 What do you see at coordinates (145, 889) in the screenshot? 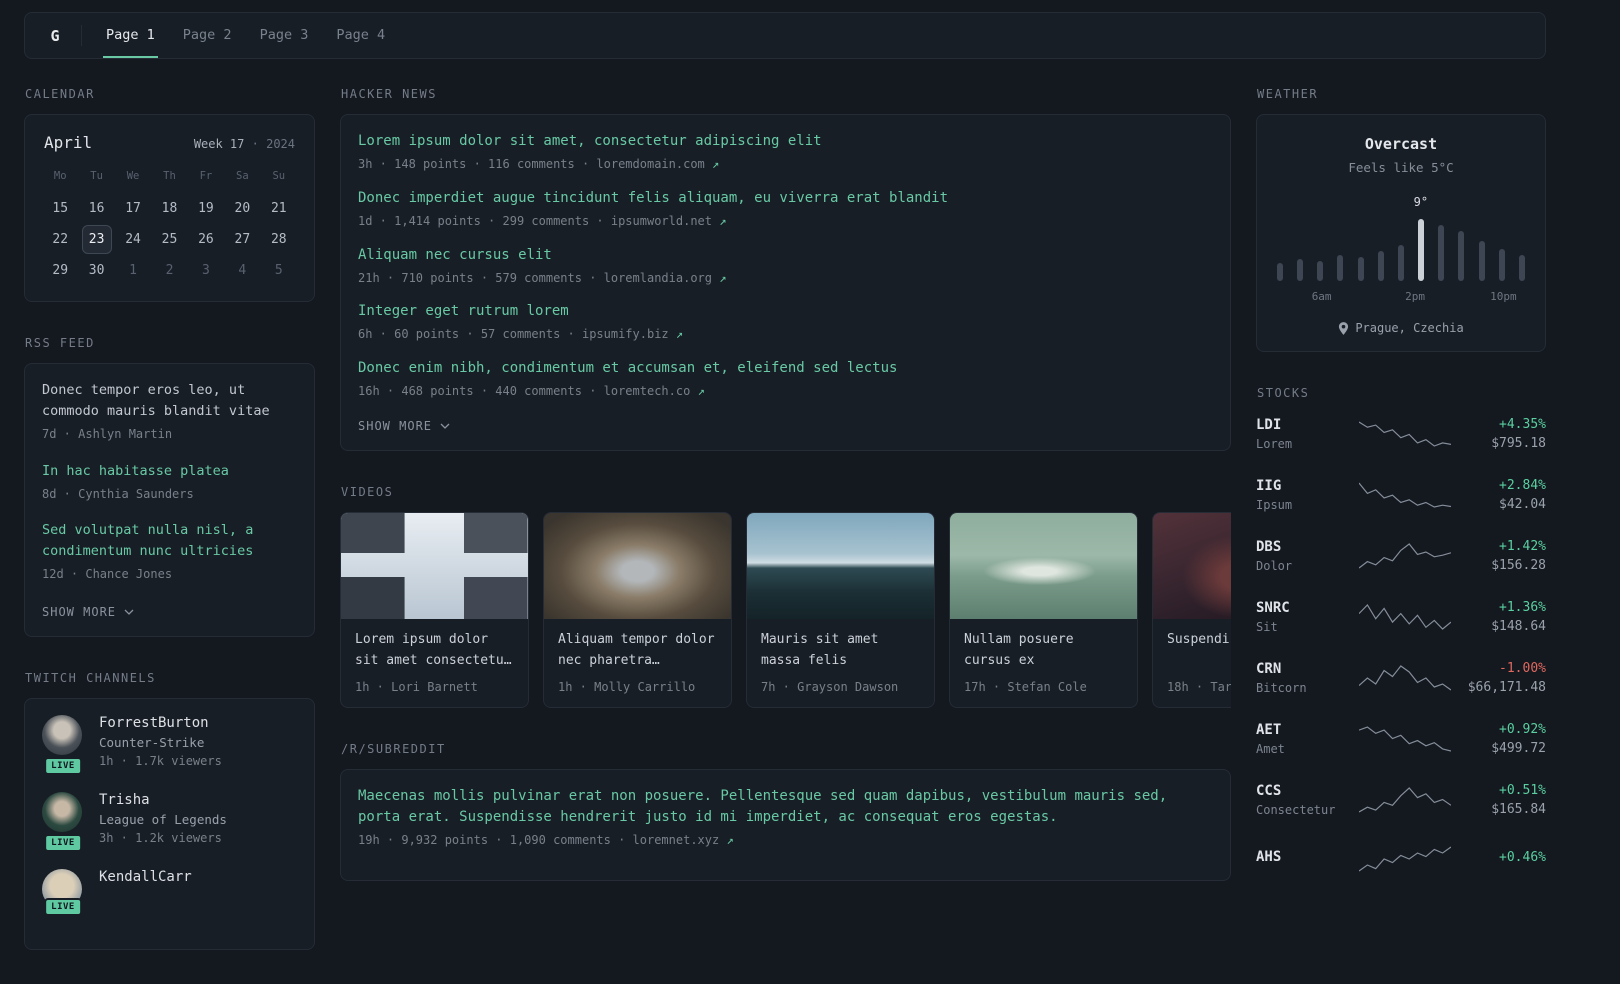
I see `channel-info: KendallCarr` at bounding box center [145, 889].